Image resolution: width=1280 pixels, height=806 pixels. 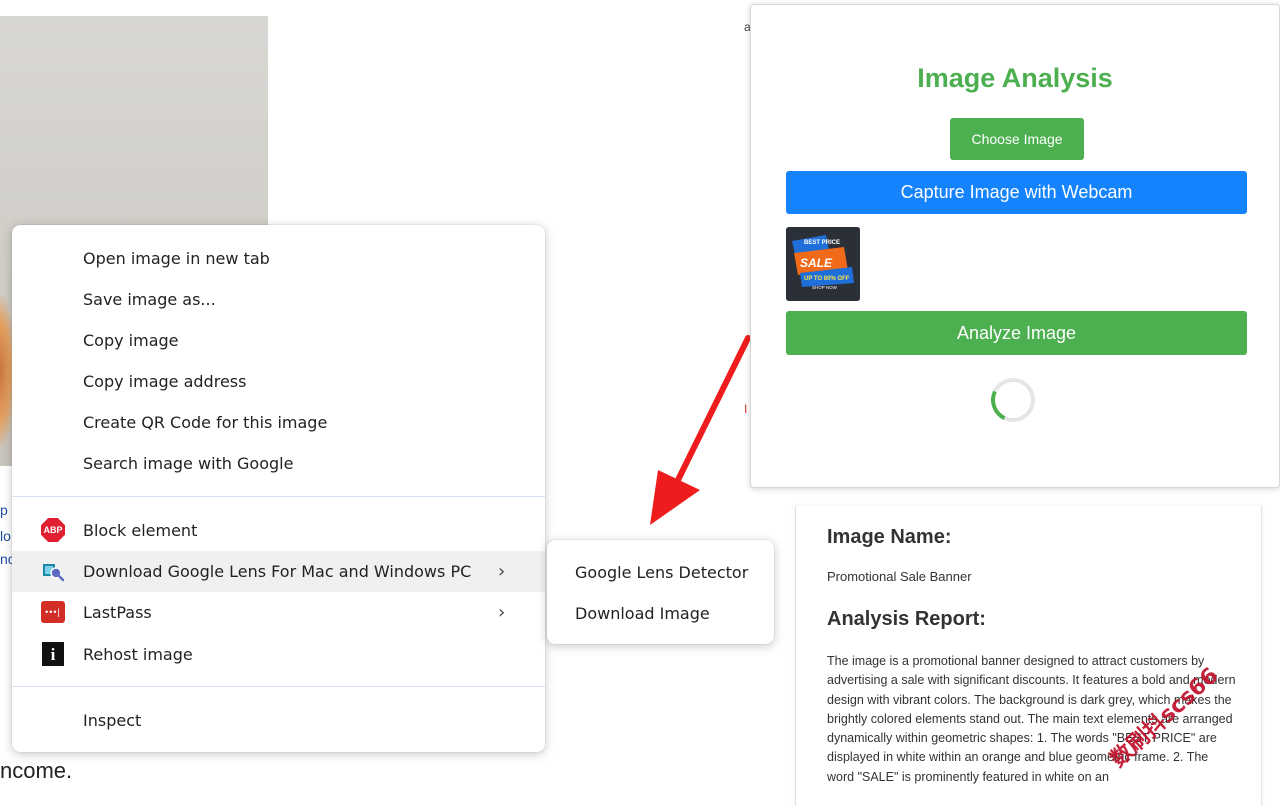 I want to click on menu-item-label: Copy image, so click(x=131, y=340).